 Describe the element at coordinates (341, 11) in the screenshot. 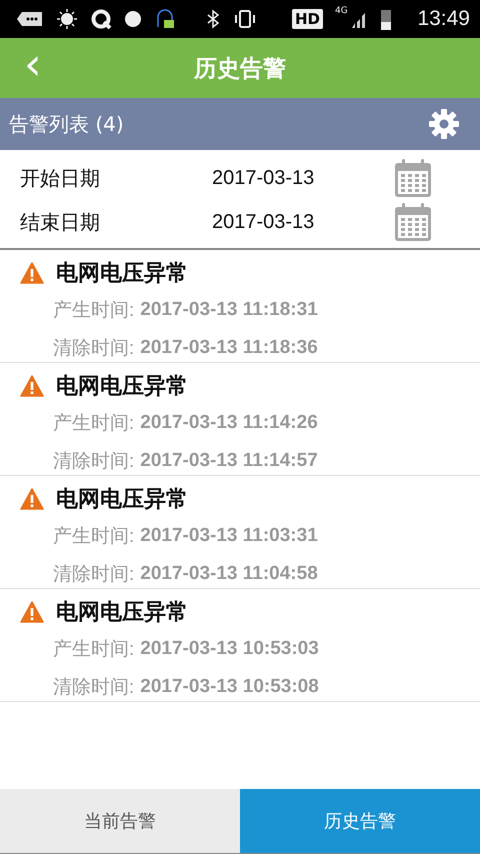

I see `network-label: 4G` at that location.